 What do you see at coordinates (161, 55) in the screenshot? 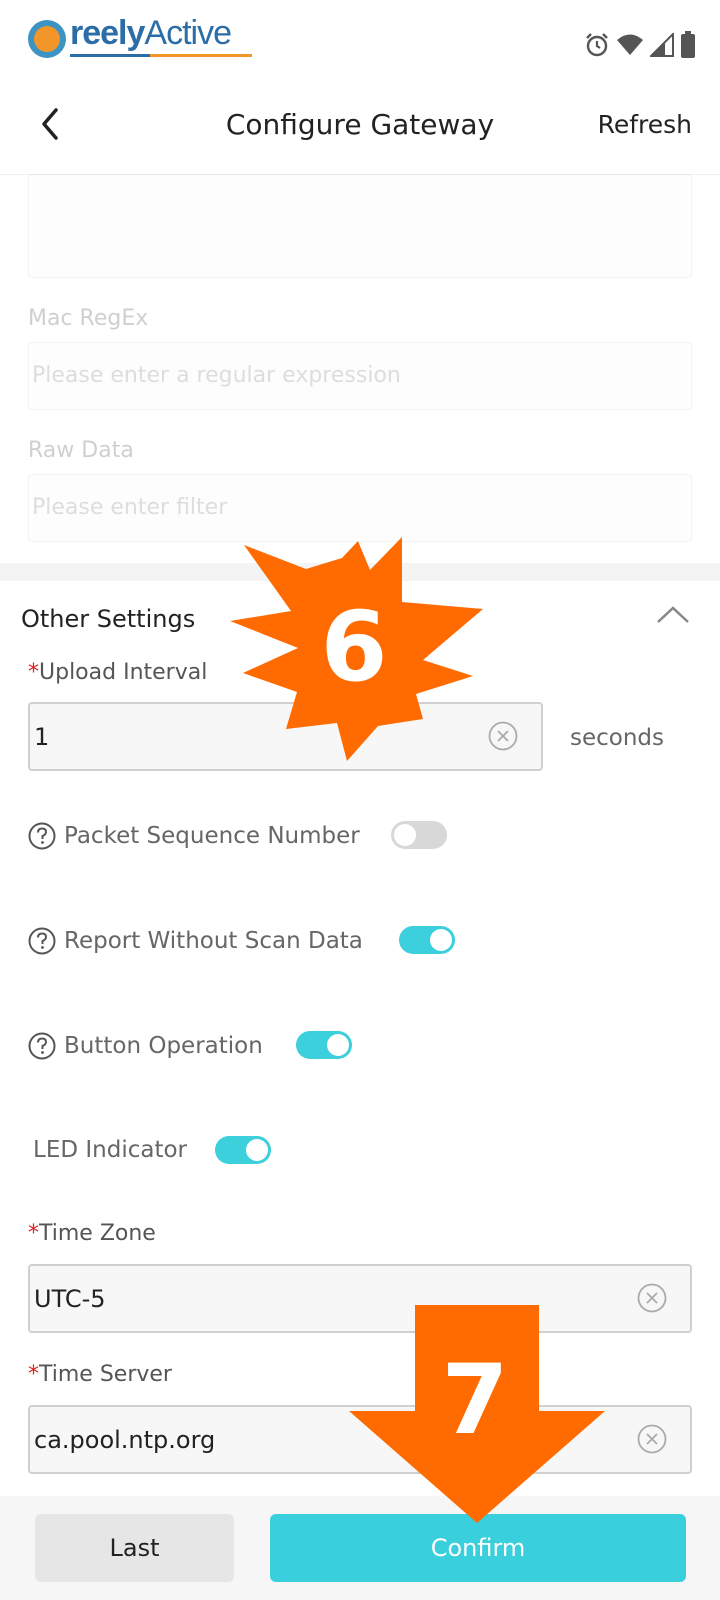
I see `brand-logo-underline` at bounding box center [161, 55].